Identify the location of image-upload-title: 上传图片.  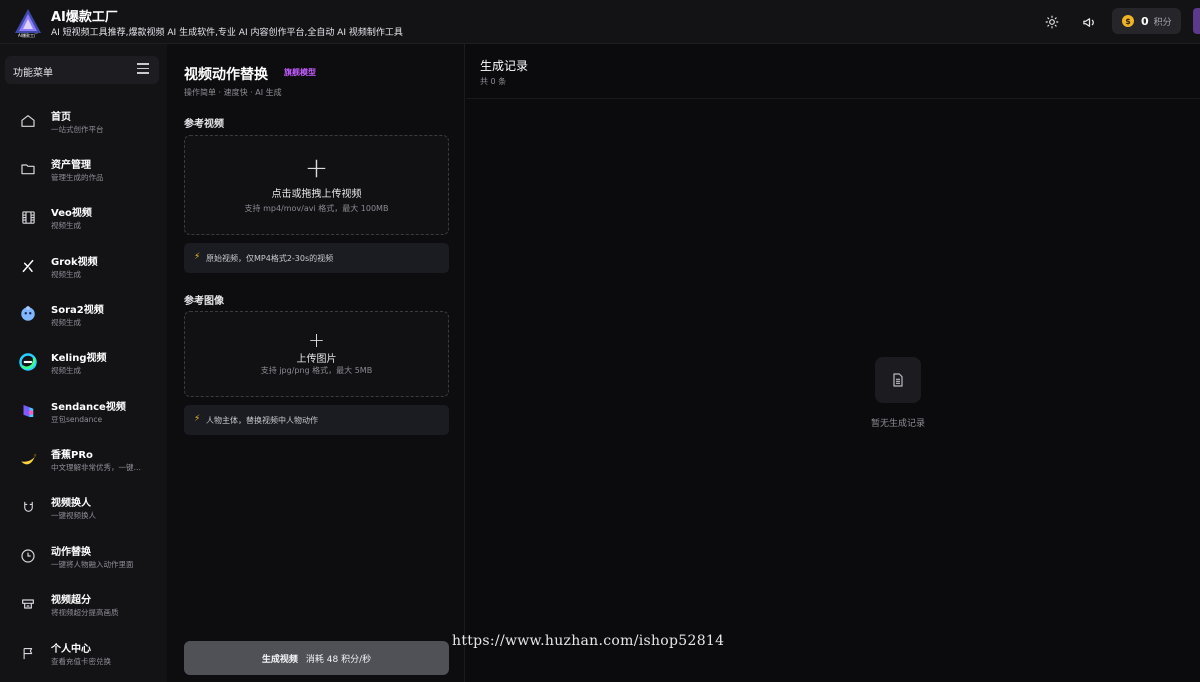
(316, 359).